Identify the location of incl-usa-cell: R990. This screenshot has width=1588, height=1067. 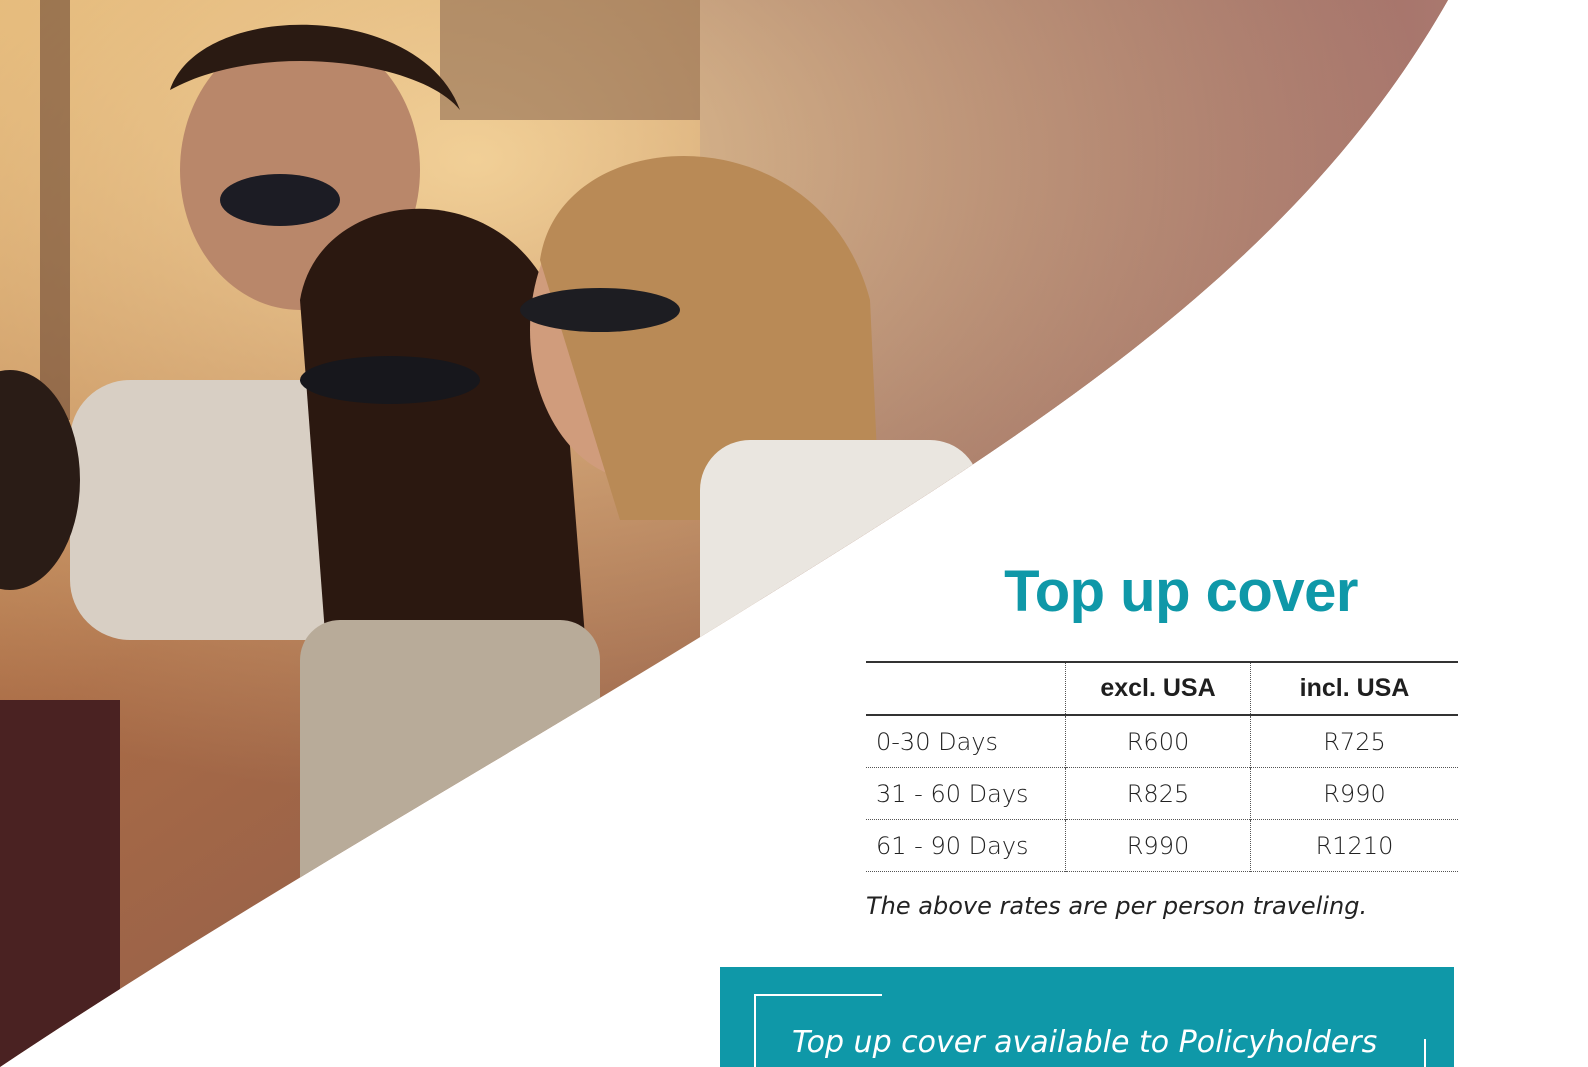
(1354, 793).